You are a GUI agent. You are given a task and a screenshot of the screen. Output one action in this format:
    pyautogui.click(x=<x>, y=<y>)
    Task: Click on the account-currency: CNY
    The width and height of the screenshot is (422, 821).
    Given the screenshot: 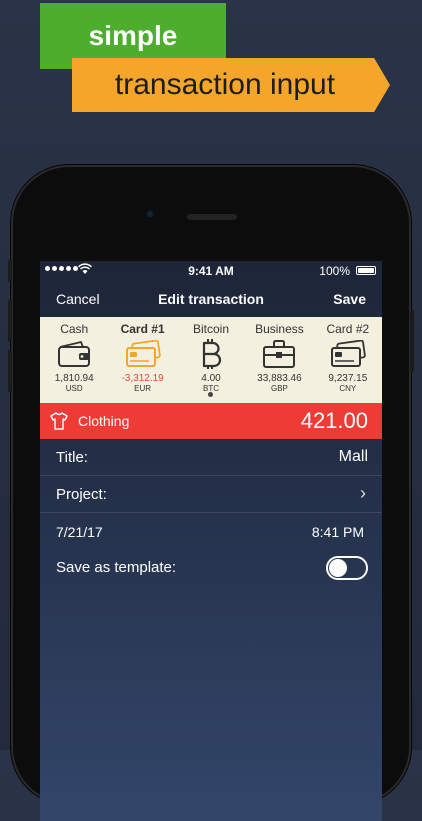 What is the action you would take?
    pyautogui.click(x=348, y=388)
    